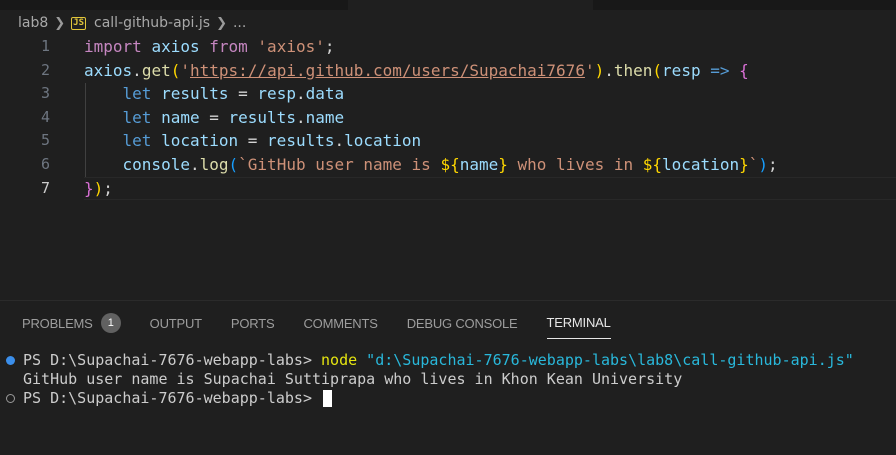 Image resolution: width=896 pixels, height=455 pixels. Describe the element at coordinates (45, 69) in the screenshot. I see `line-number: 2` at that location.